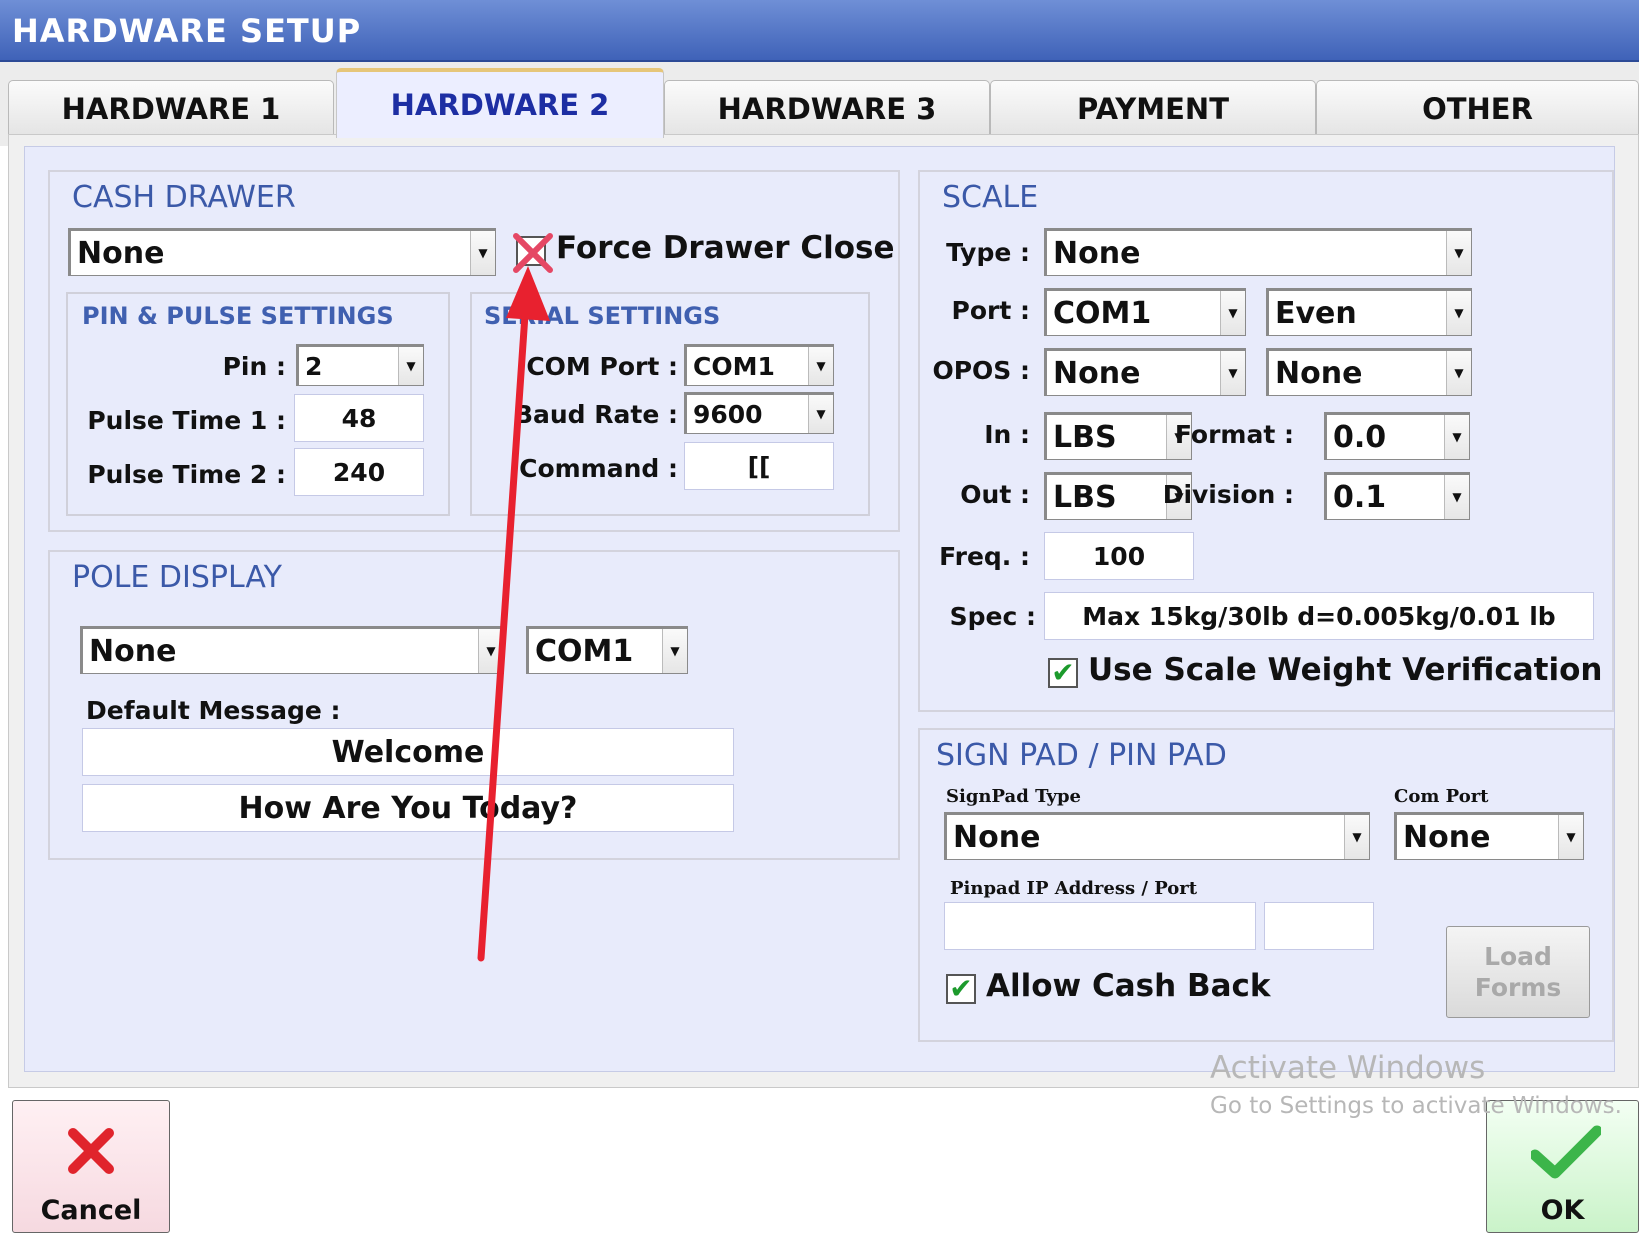  What do you see at coordinates (531, 251) in the screenshot?
I see `force-drawer-close-checkbox` at bounding box center [531, 251].